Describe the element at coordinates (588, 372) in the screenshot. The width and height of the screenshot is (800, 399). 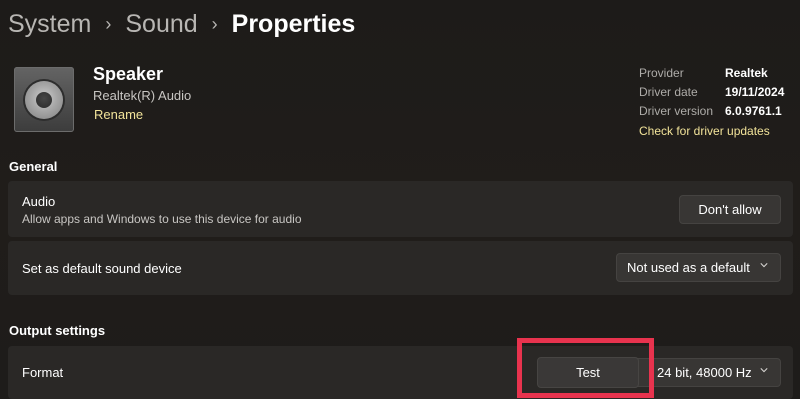
I see `test-button: Test` at that location.